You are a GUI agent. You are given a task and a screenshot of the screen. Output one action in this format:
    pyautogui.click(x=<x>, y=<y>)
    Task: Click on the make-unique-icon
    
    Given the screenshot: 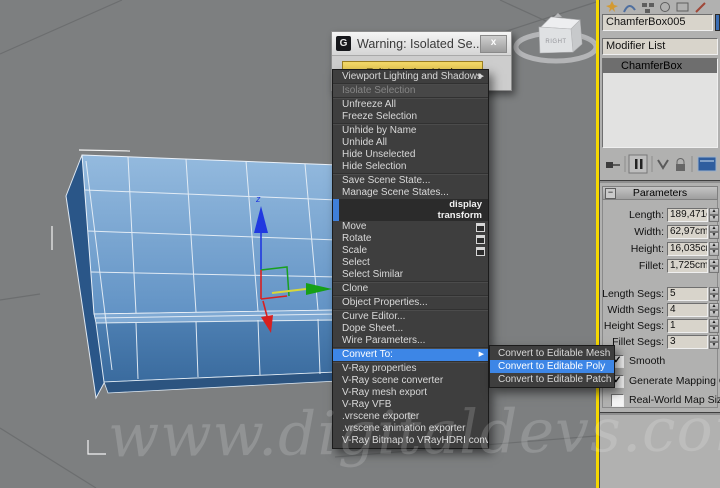 What is the action you would take?
    pyautogui.click(x=663, y=164)
    